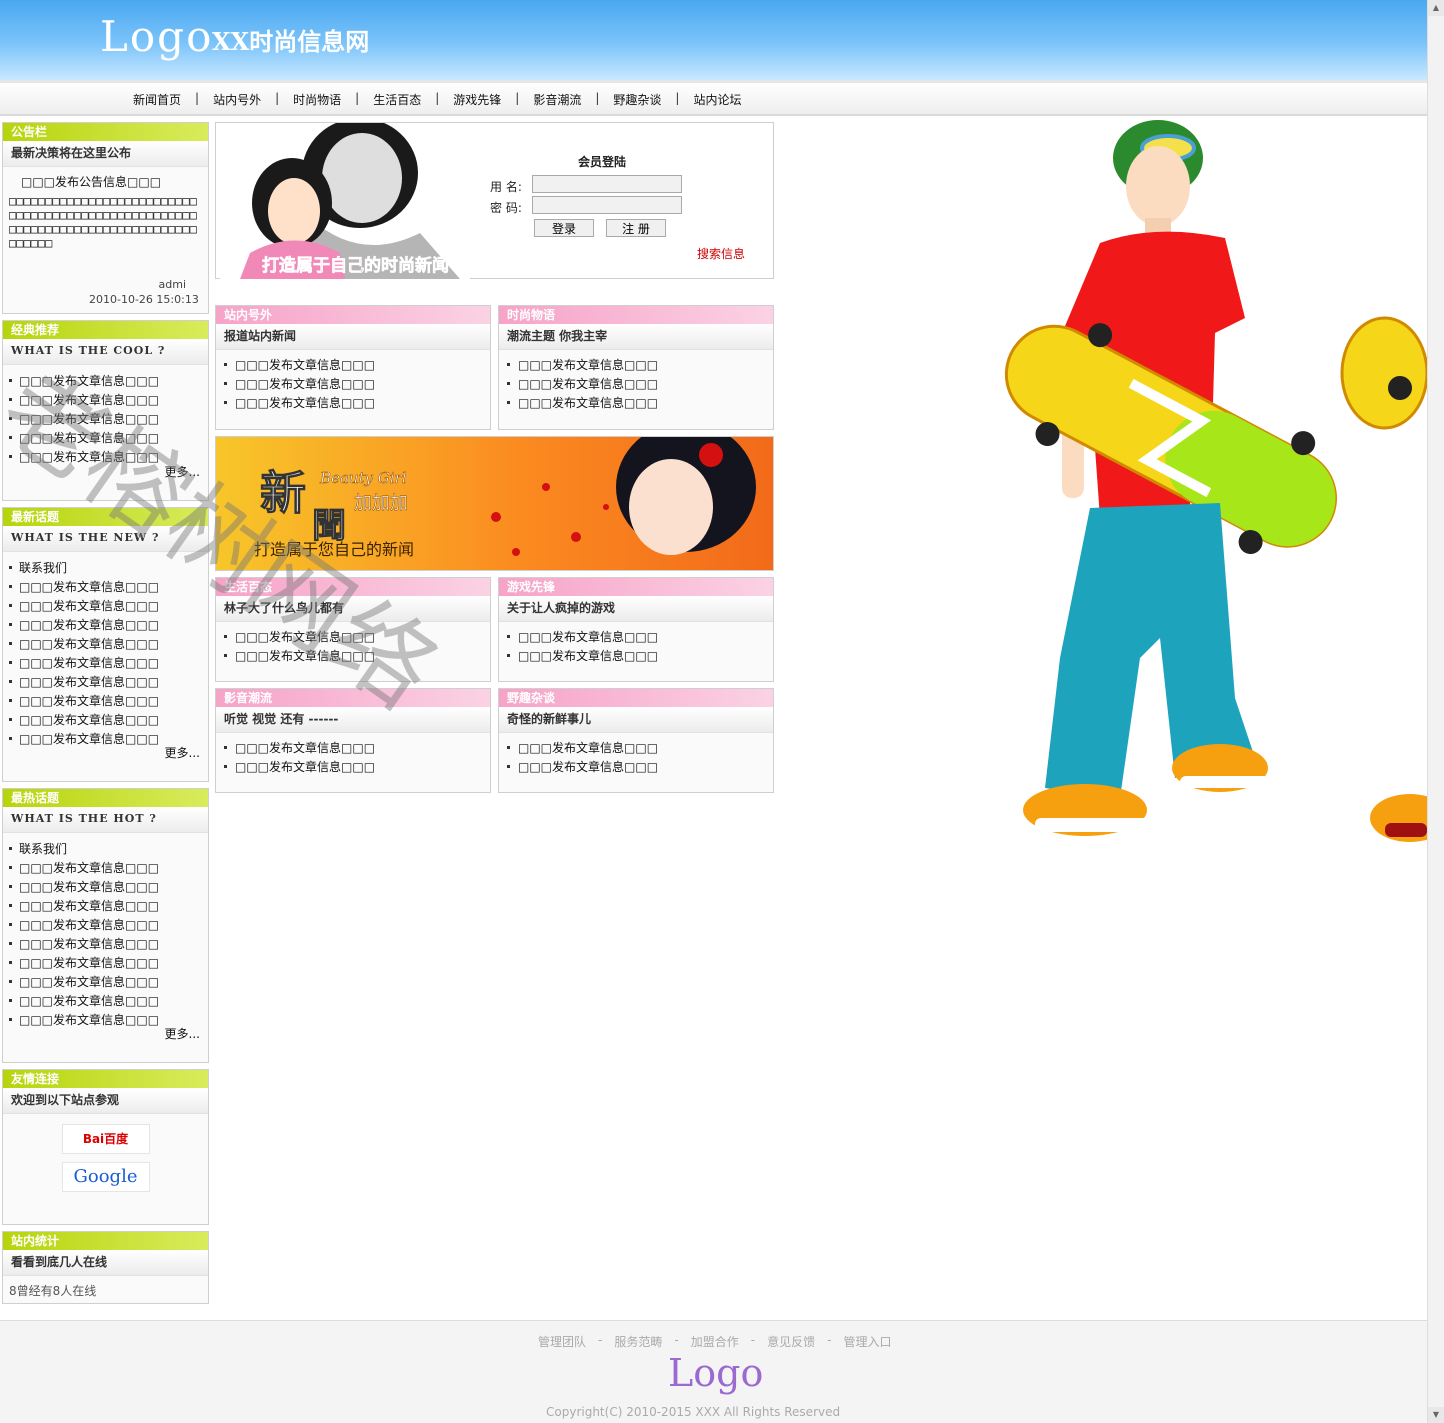  I want to click on nav-item: 新闻首页, so click(157, 99).